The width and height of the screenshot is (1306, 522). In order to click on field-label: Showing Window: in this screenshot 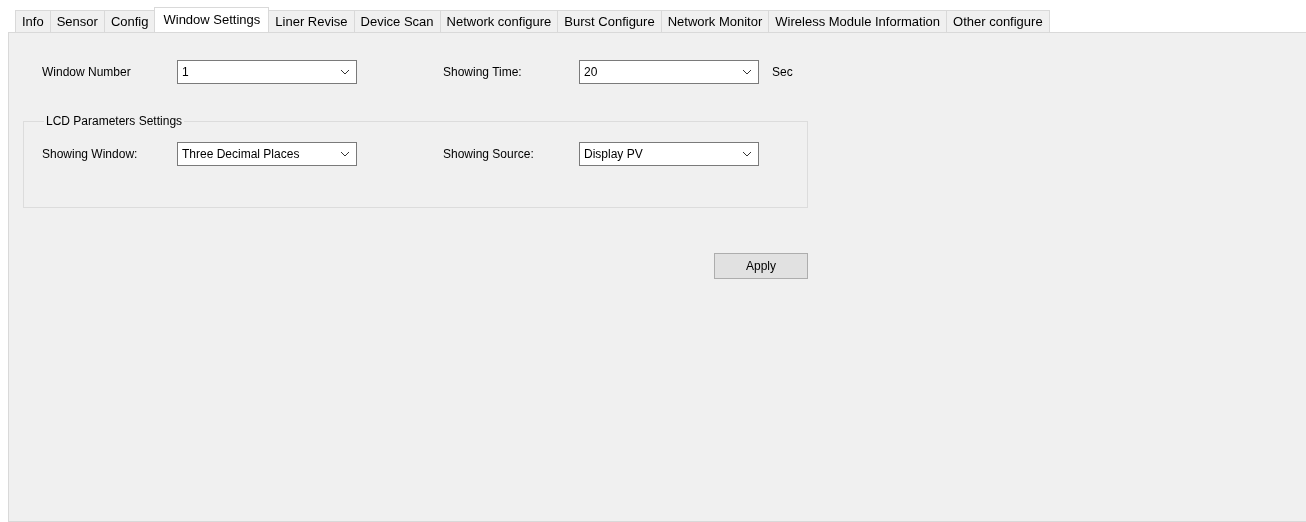, I will do `click(90, 154)`.